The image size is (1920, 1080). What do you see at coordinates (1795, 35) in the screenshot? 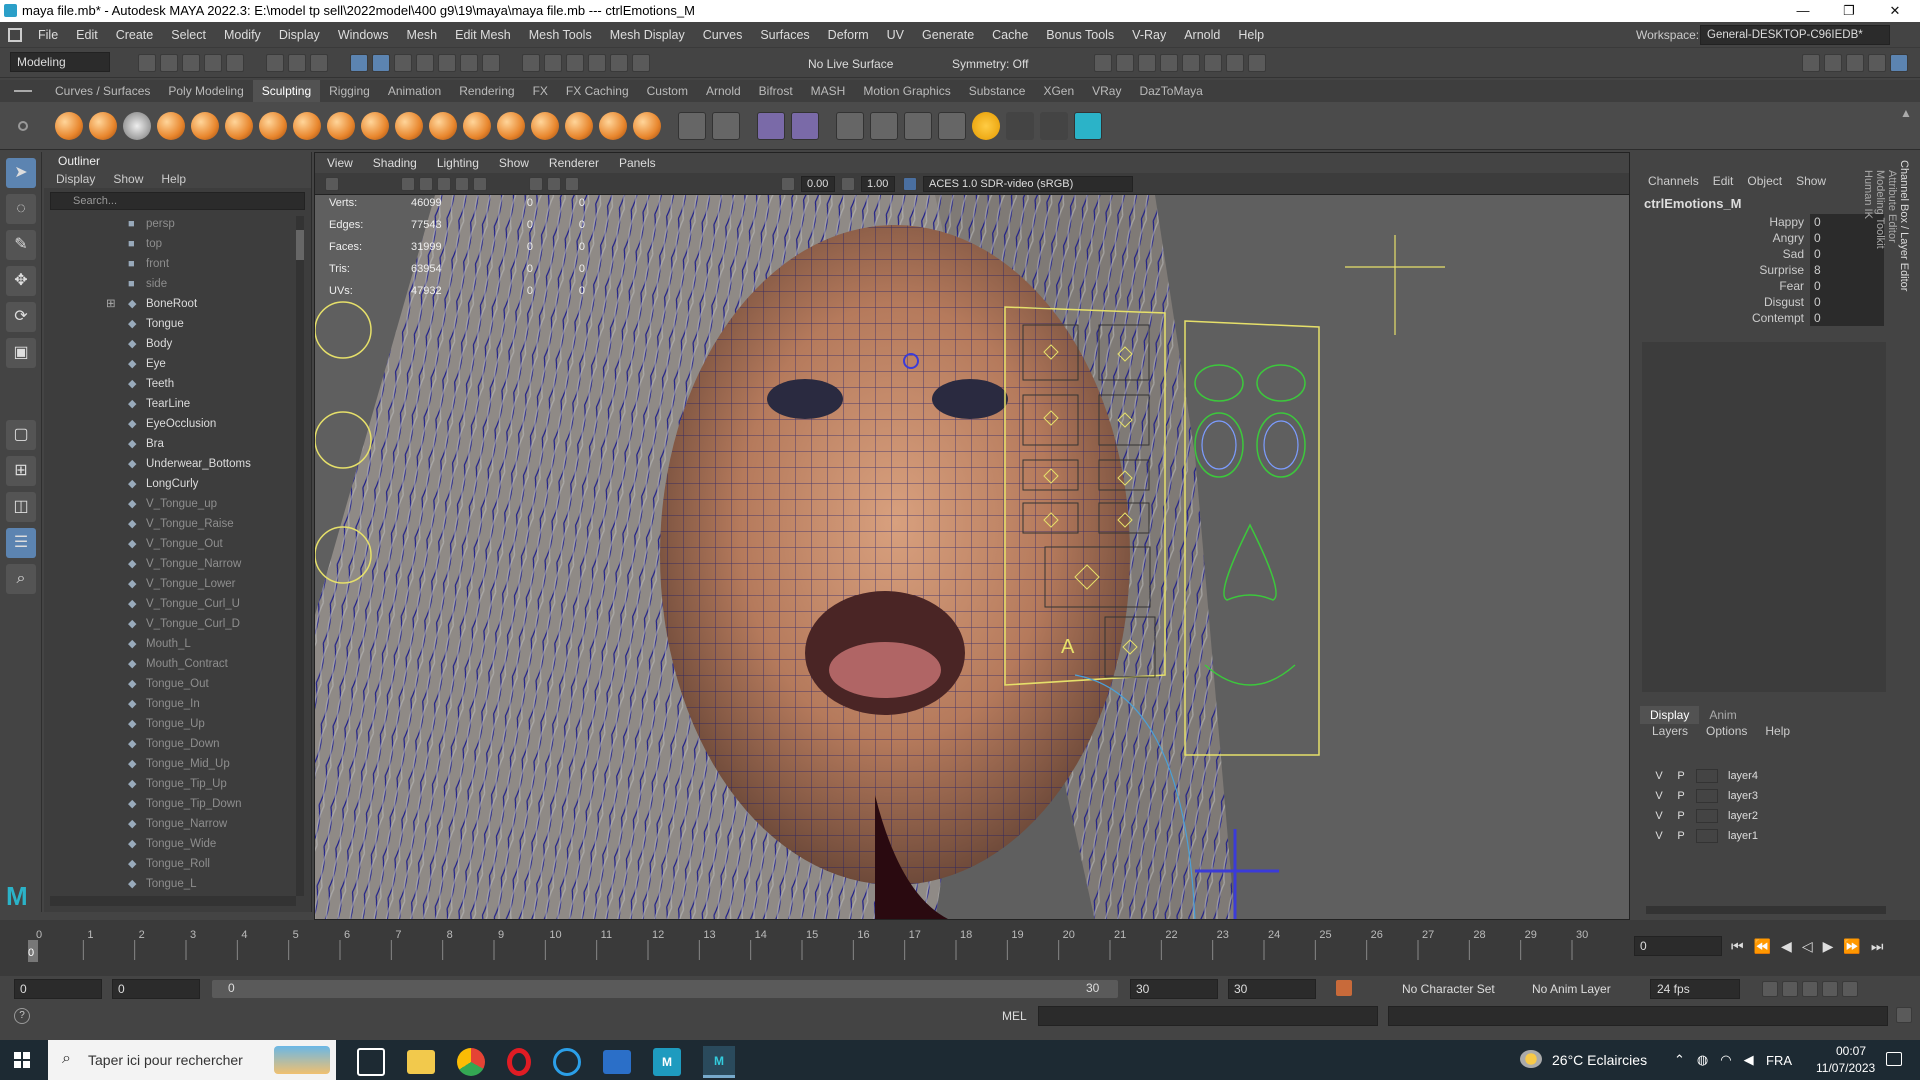
I see `workspace-select: General-DESKTOP-C96IEDB*` at bounding box center [1795, 35].